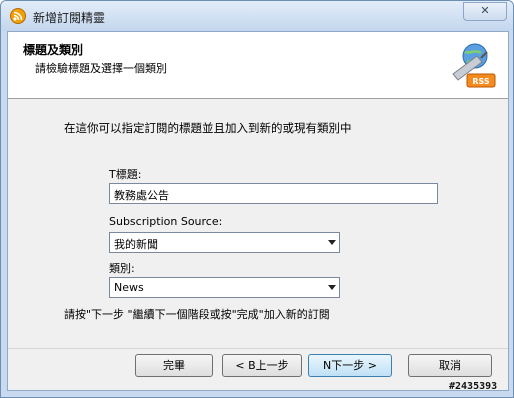  What do you see at coordinates (136, 244) in the screenshot?
I see `source-select-value: 我的新聞` at bounding box center [136, 244].